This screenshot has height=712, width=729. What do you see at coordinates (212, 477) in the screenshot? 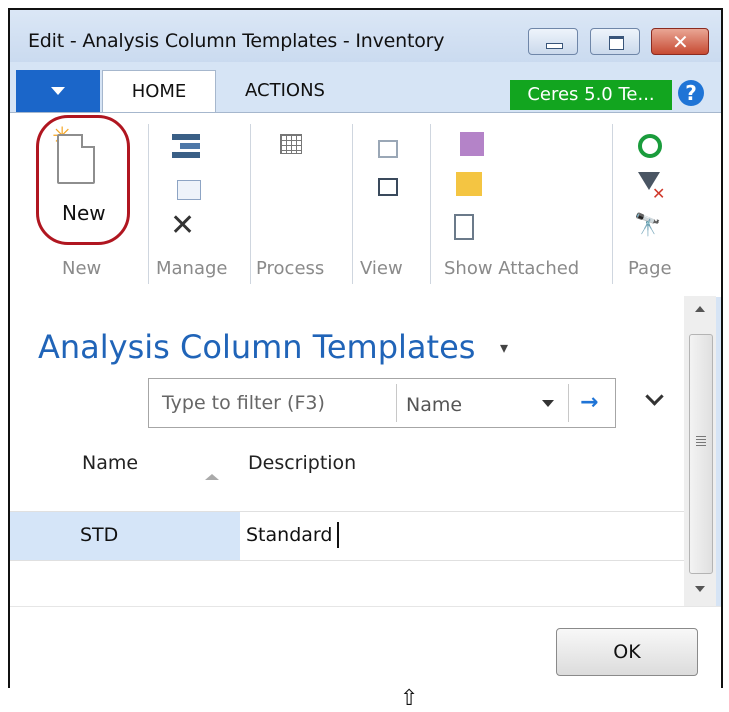
I see `sort-ascending-icon` at bounding box center [212, 477].